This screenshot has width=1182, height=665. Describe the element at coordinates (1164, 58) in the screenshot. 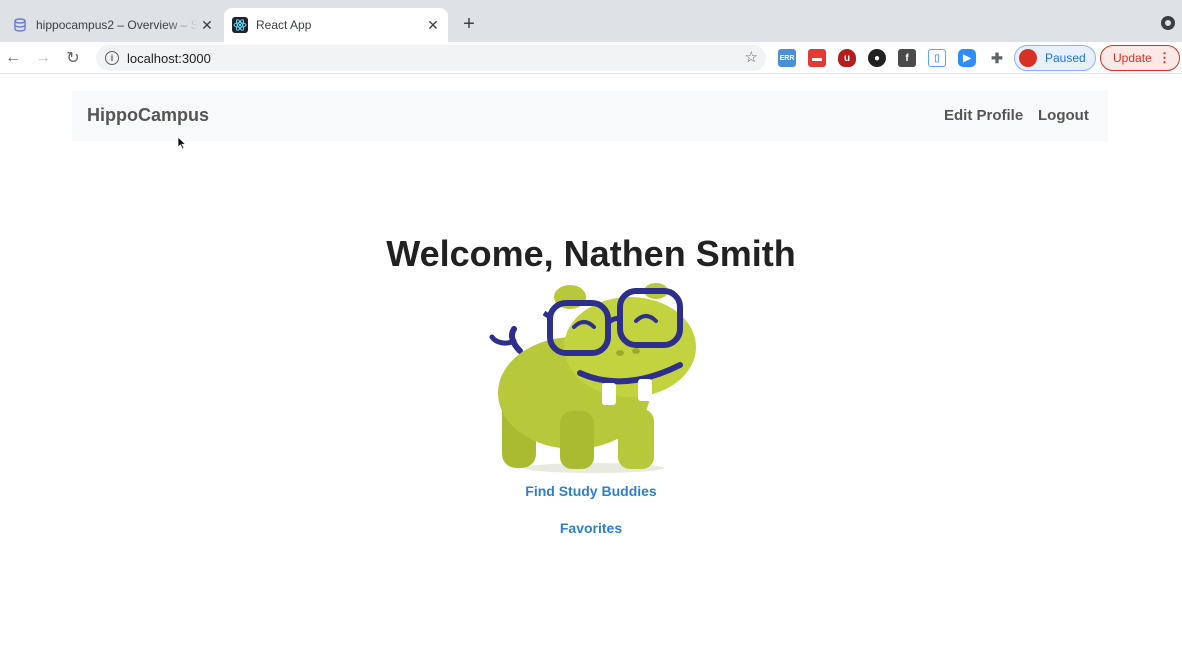

I see `kebab-menu-icon: ⋮` at that location.